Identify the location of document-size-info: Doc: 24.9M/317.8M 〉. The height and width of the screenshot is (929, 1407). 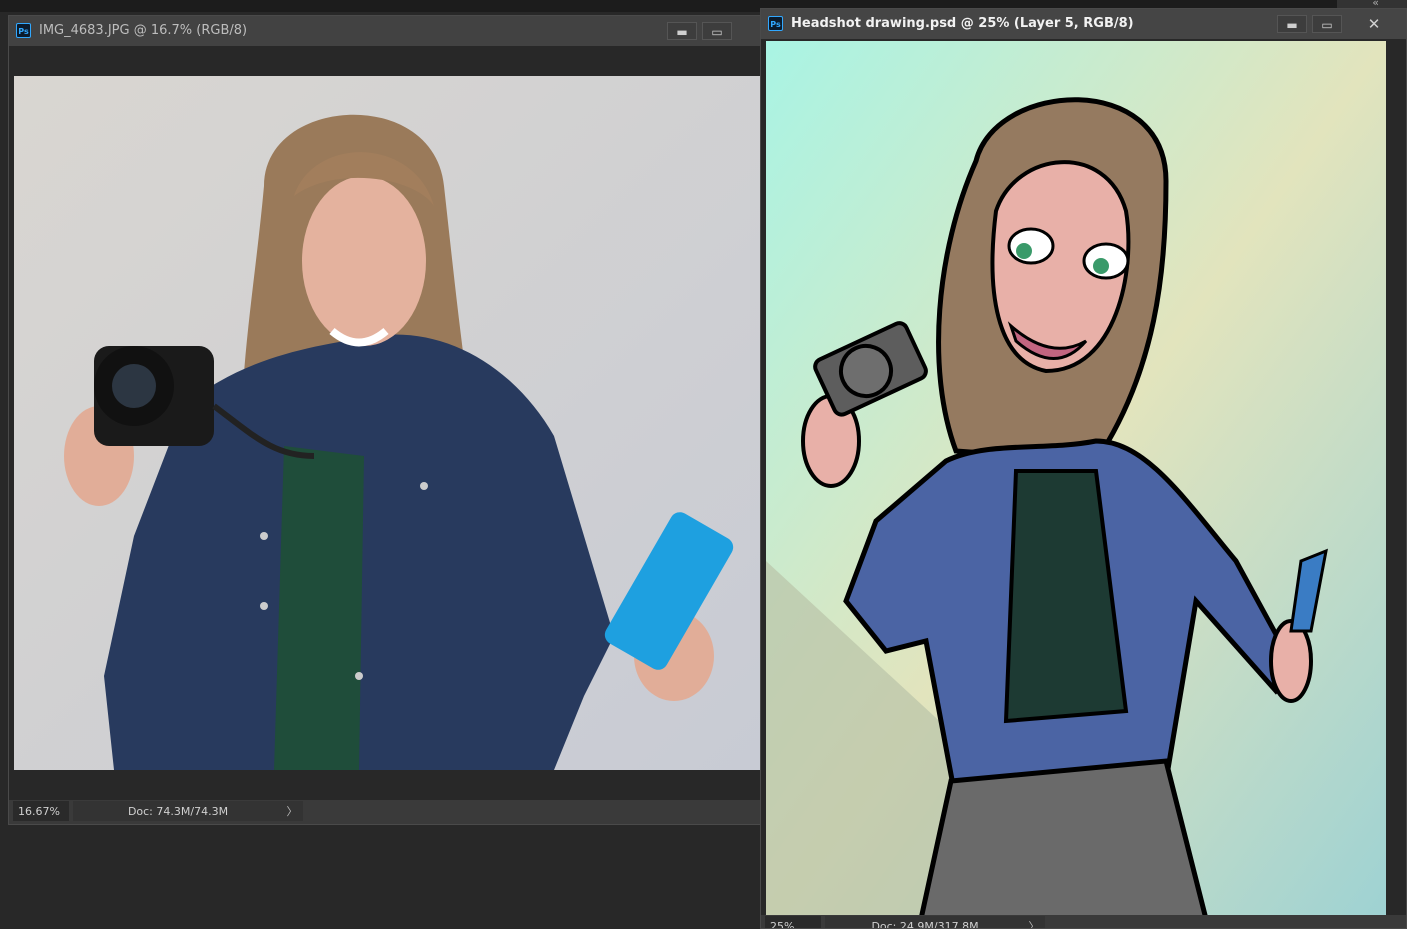
(935, 922).